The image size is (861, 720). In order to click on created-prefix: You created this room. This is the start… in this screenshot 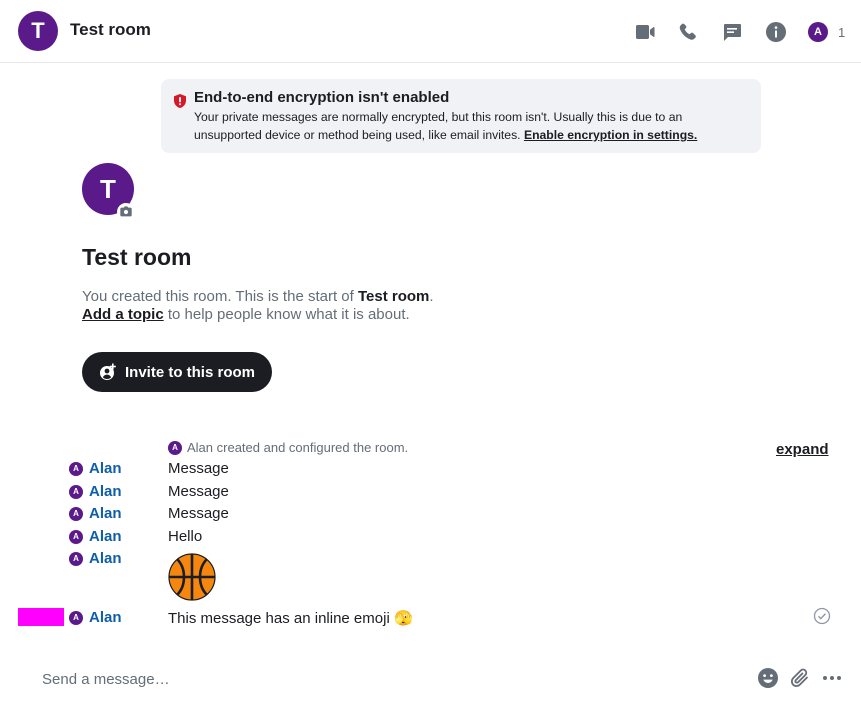, I will do `click(218, 296)`.